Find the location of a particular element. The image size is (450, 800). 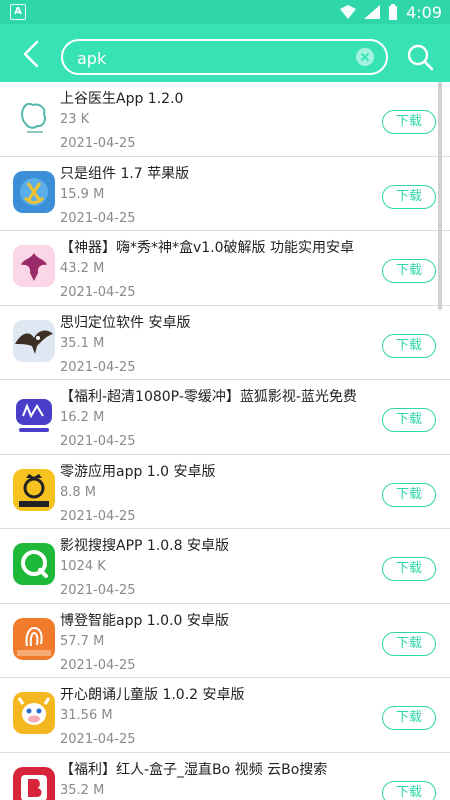

app-size: 43.2 M is located at coordinates (82, 268).